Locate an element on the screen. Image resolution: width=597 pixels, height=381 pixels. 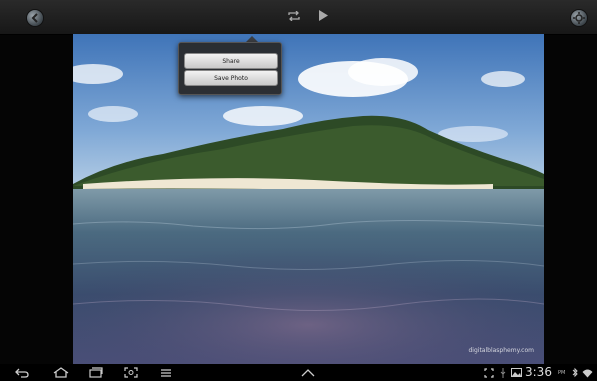
share-button: Share is located at coordinates (231, 61).